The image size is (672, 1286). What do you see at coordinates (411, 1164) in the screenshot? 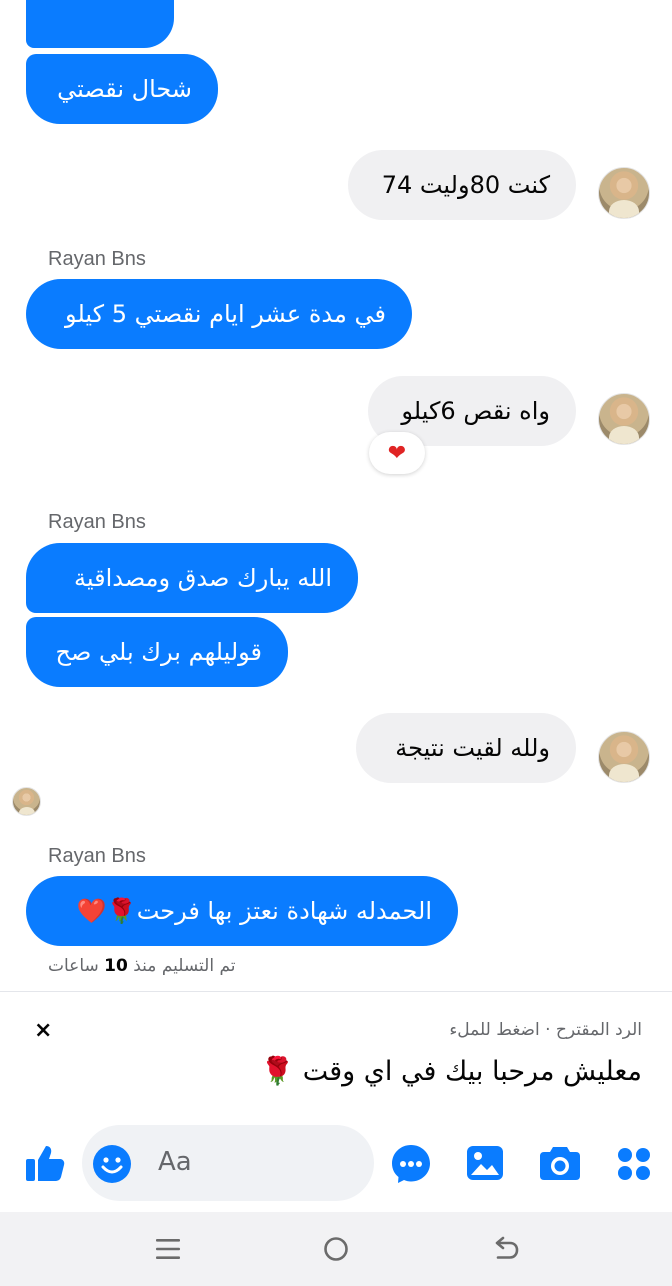
I see `chat-icon` at bounding box center [411, 1164].